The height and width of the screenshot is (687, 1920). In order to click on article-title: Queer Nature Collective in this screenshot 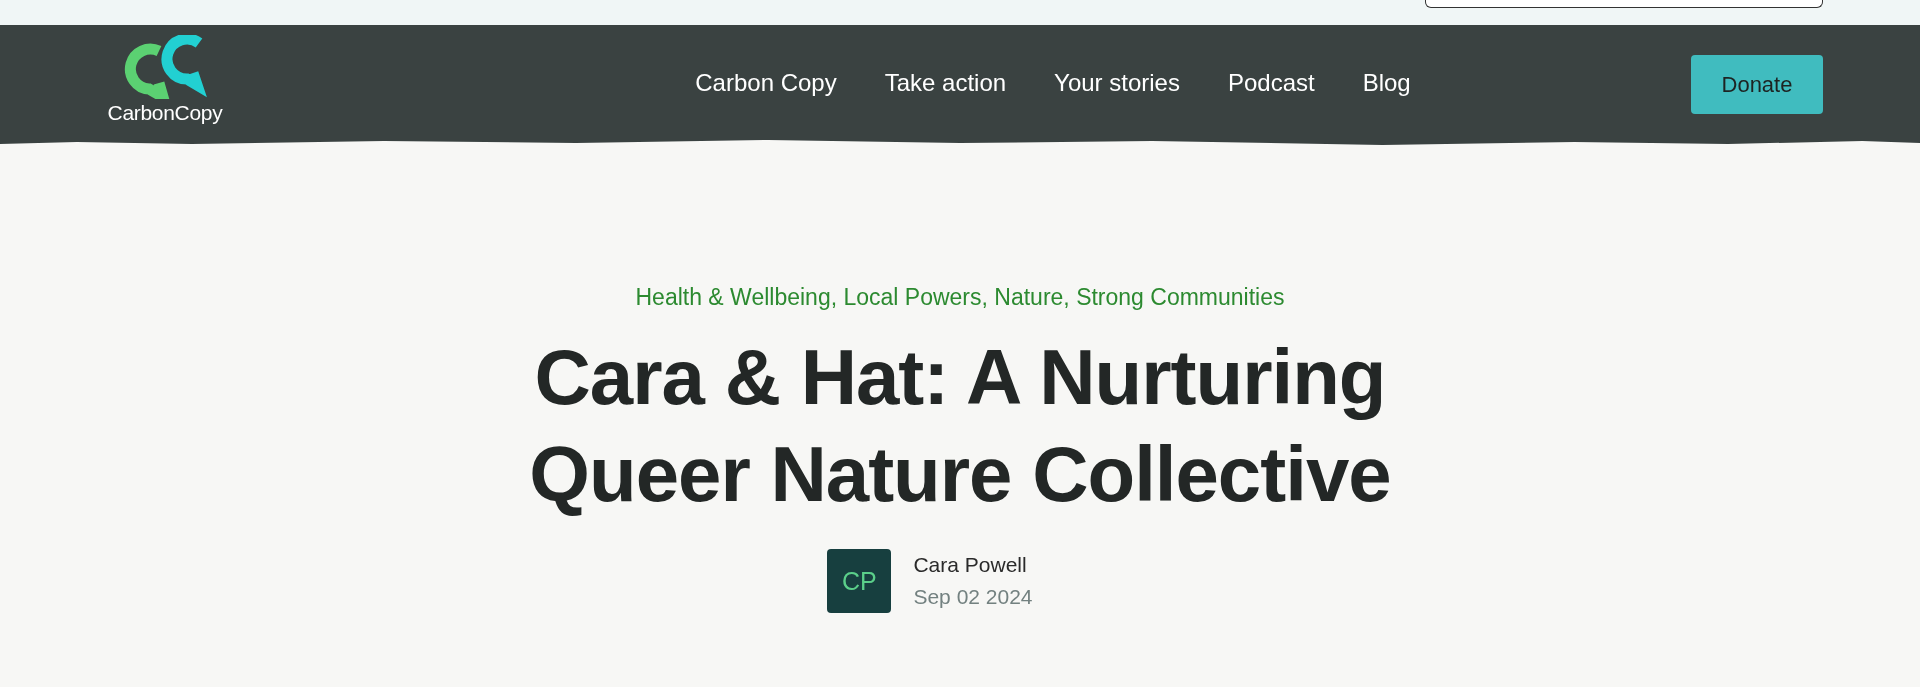, I will do `click(960, 474)`.